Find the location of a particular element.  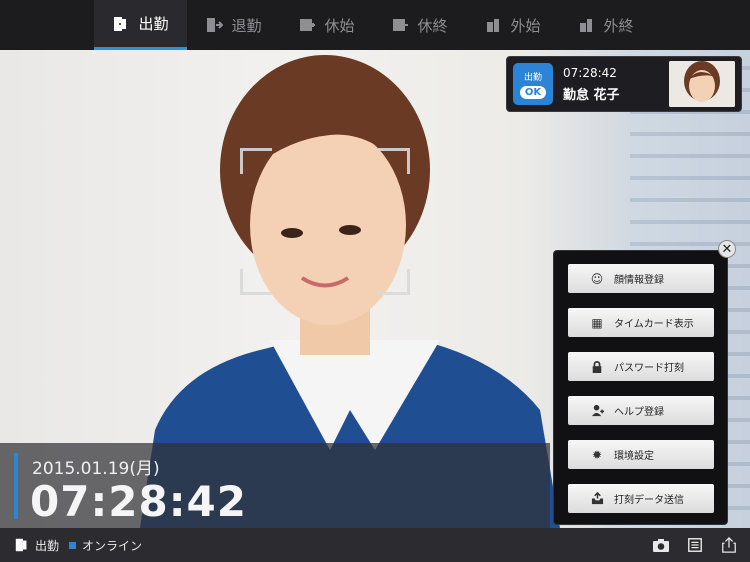

menu-timecard-button: ▦ タイムカード表示 is located at coordinates (641, 322).